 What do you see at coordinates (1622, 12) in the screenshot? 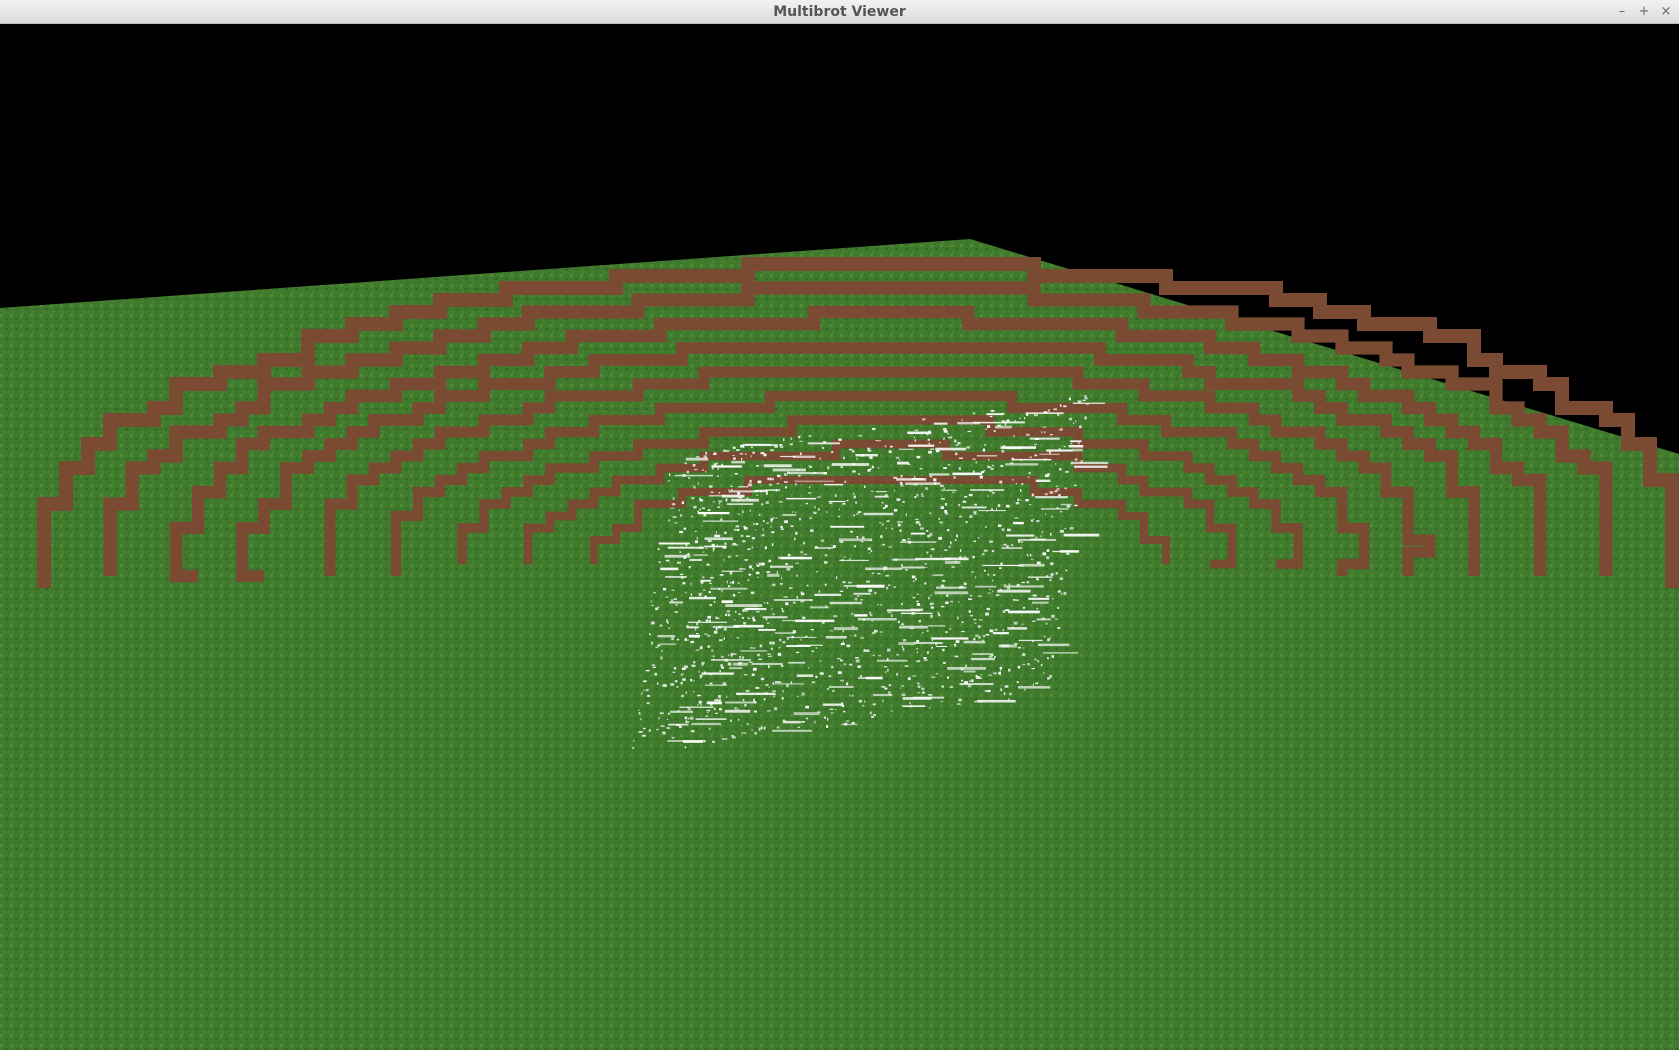
I see `minimize-icon: –` at bounding box center [1622, 12].